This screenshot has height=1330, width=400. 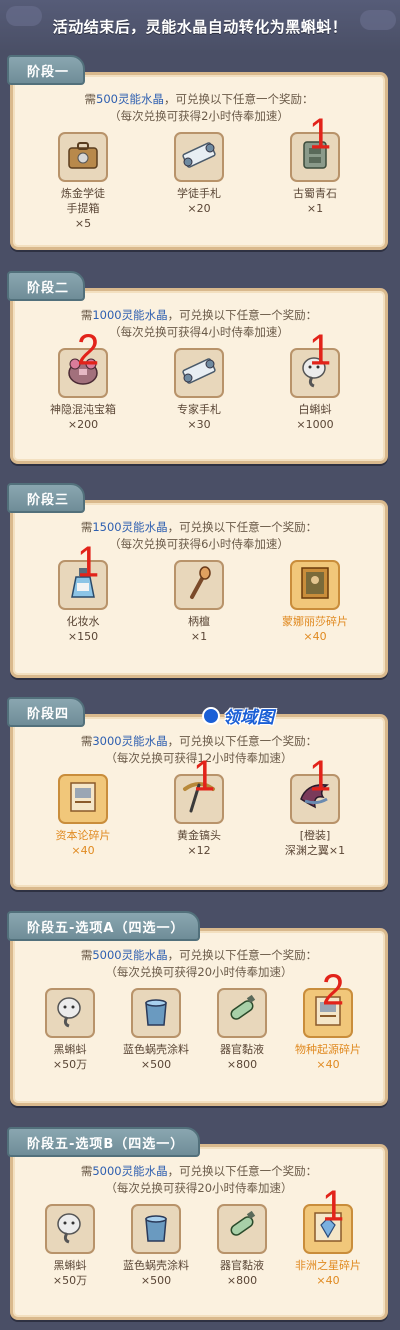 What do you see at coordinates (315, 835) in the screenshot?
I see `reward-name: [橙装]` at bounding box center [315, 835].